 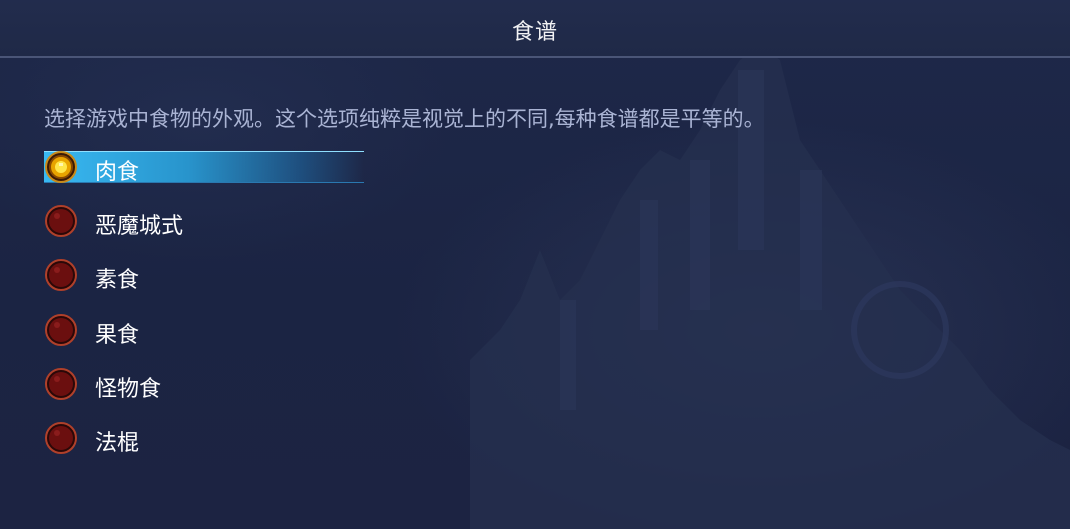 What do you see at coordinates (139, 226) in the screenshot?
I see `option-label: 恶魔城式` at bounding box center [139, 226].